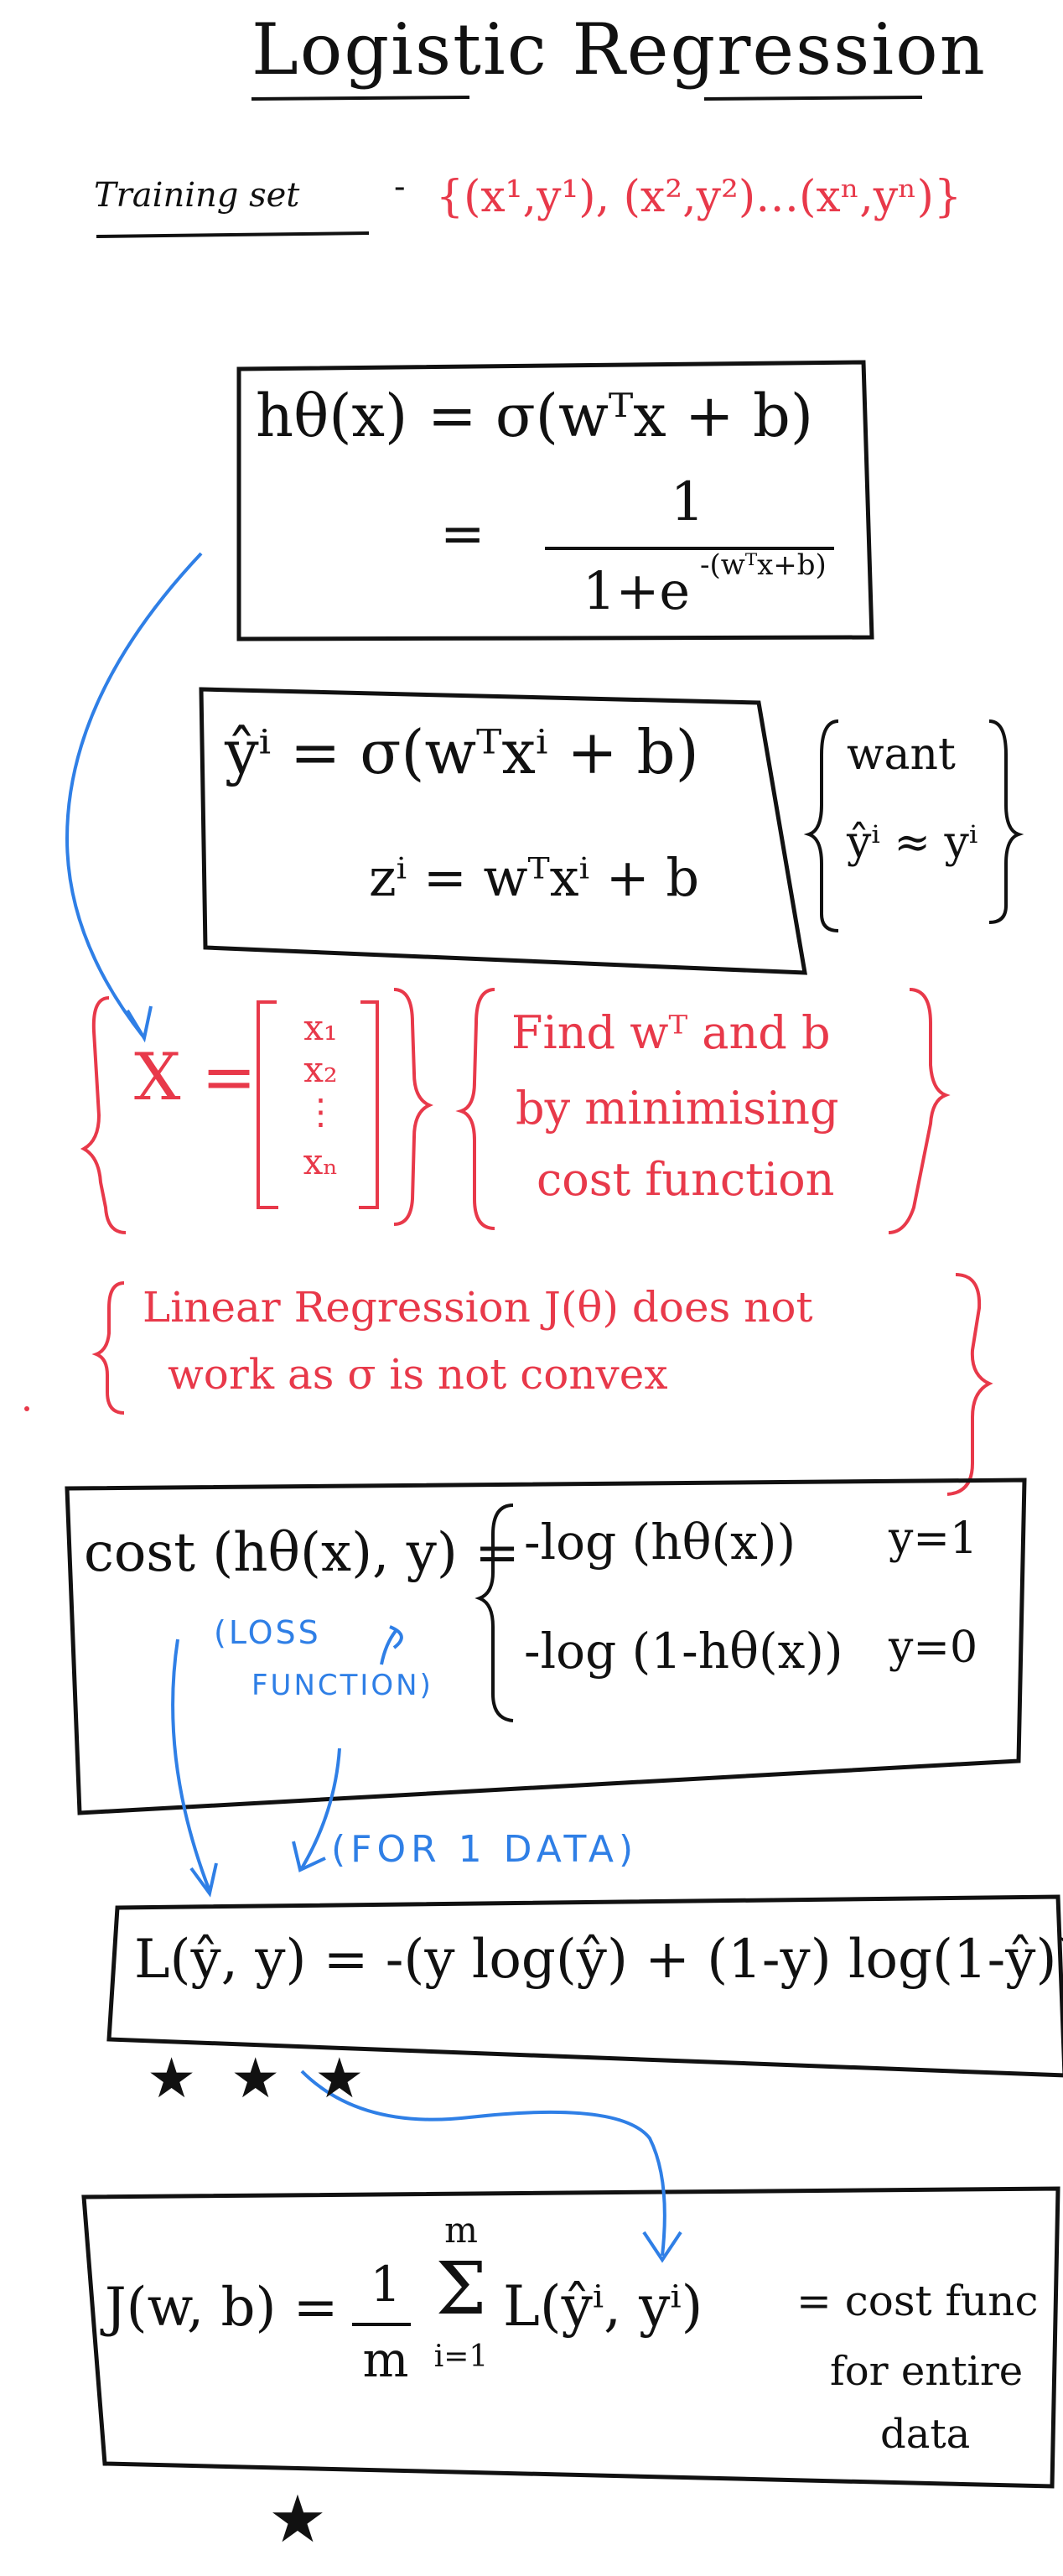 The width and height of the screenshot is (1063, 2576). Describe the element at coordinates (686, 1179) in the screenshot. I see `find-line3: cost function` at that location.